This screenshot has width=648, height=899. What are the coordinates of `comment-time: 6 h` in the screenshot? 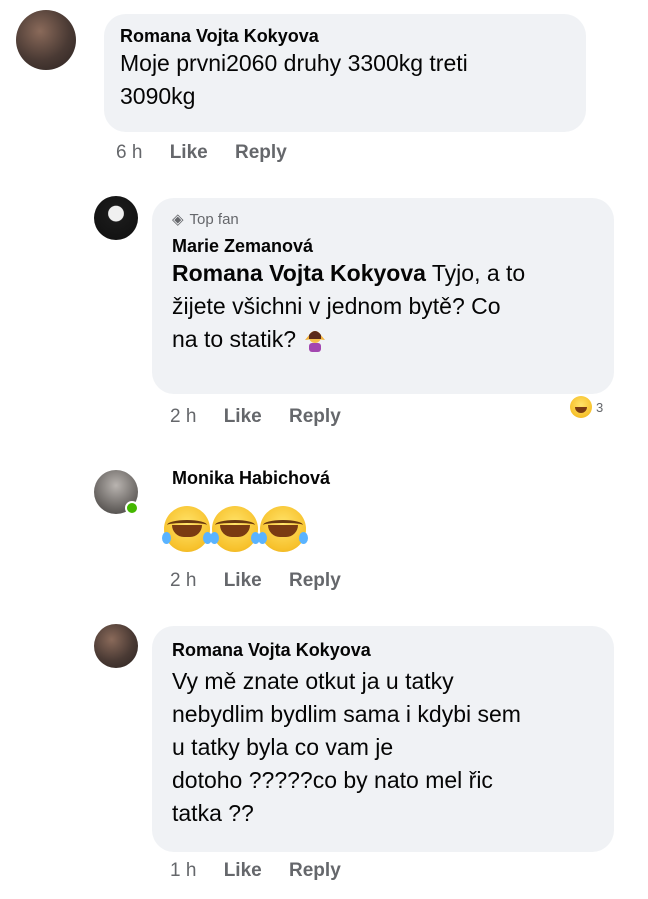 It's located at (129, 152).